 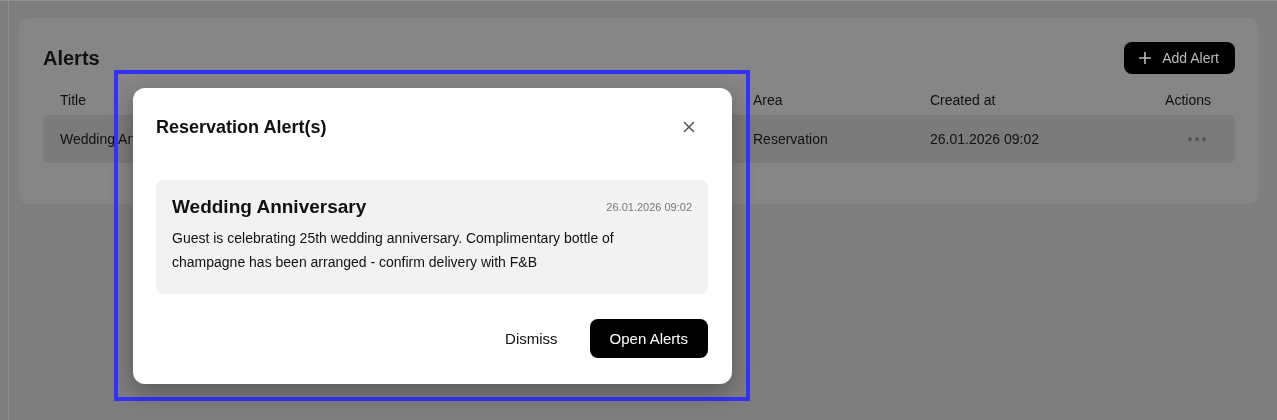 What do you see at coordinates (241, 127) in the screenshot?
I see `dialog-title: Reservation Alert(s)` at bounding box center [241, 127].